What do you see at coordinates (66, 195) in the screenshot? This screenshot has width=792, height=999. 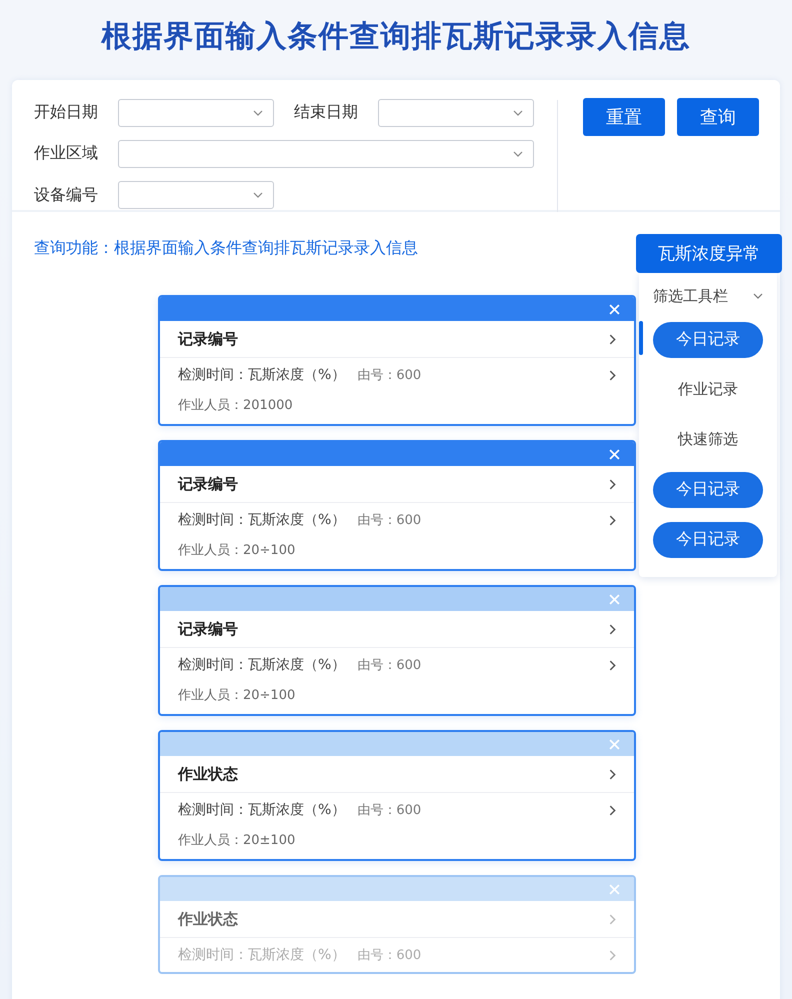 I see `field-label: 设备编号` at bounding box center [66, 195].